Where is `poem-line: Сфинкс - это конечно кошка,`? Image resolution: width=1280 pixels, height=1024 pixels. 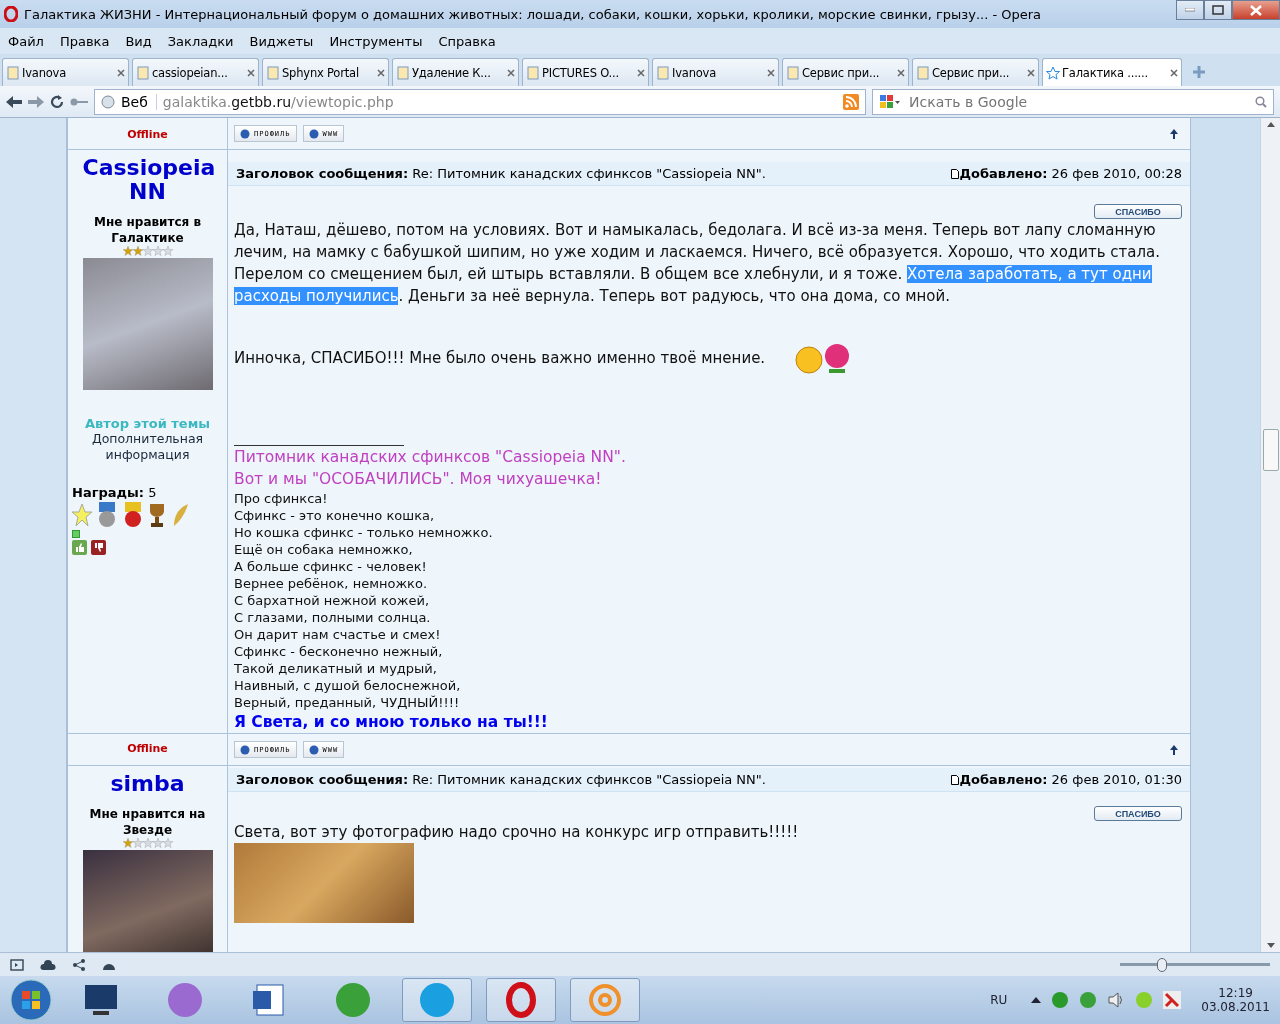 poem-line: Сфинкс - это конечно кошка, is located at coordinates (335, 515).